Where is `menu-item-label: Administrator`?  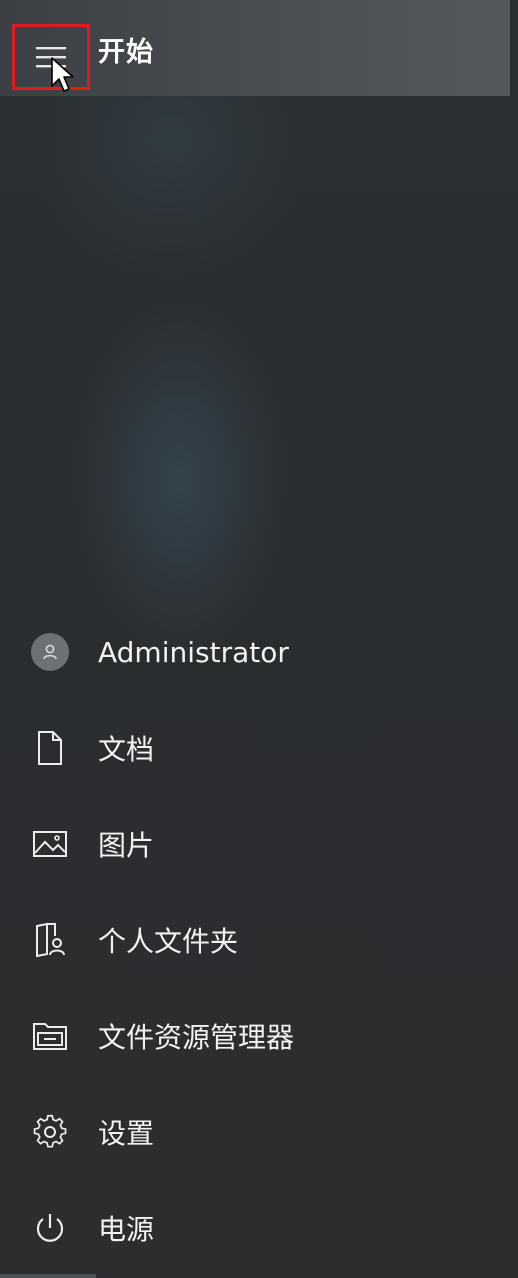 menu-item-label: Administrator is located at coordinates (193, 652).